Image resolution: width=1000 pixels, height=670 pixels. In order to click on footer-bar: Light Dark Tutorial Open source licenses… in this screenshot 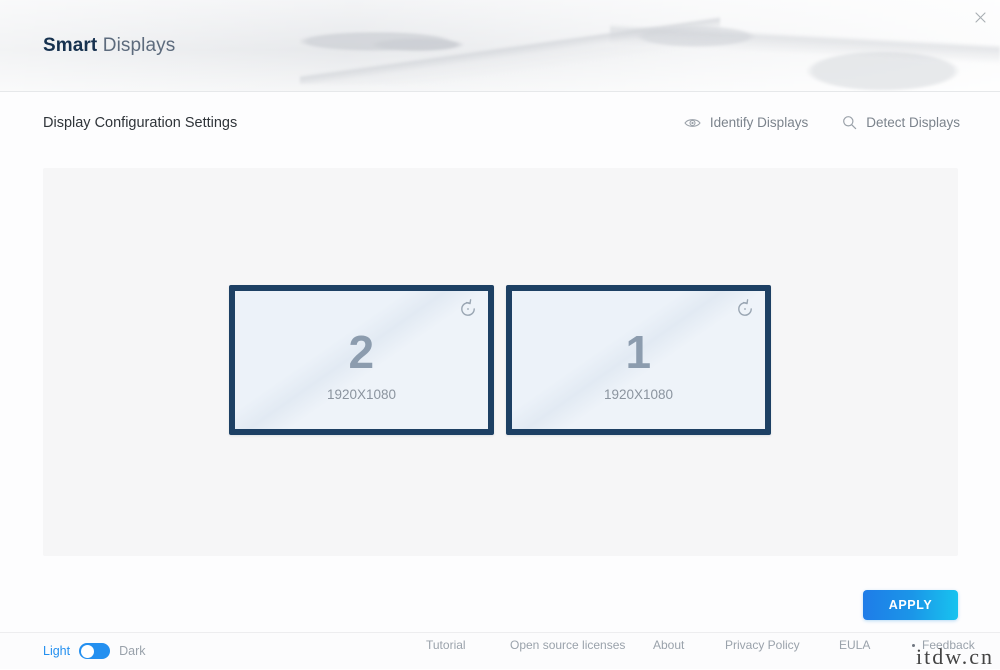, I will do `click(500, 650)`.